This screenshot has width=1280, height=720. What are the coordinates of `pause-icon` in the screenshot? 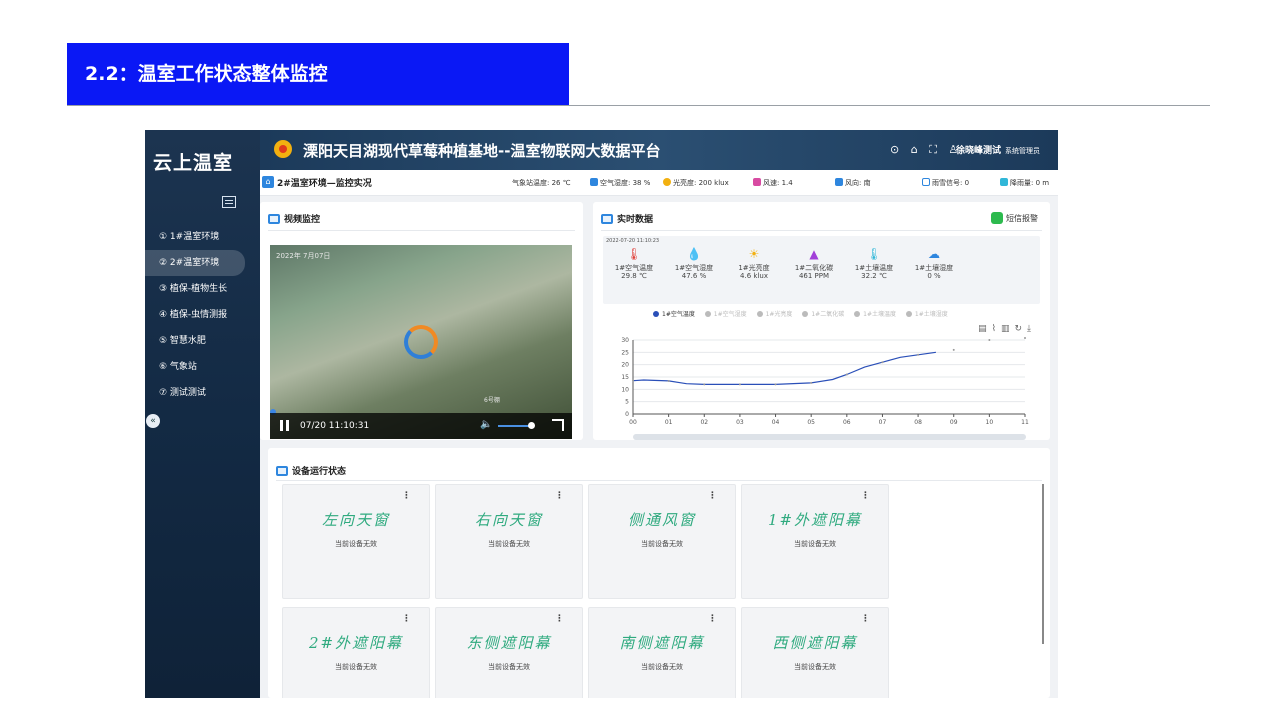 It's located at (284, 425).